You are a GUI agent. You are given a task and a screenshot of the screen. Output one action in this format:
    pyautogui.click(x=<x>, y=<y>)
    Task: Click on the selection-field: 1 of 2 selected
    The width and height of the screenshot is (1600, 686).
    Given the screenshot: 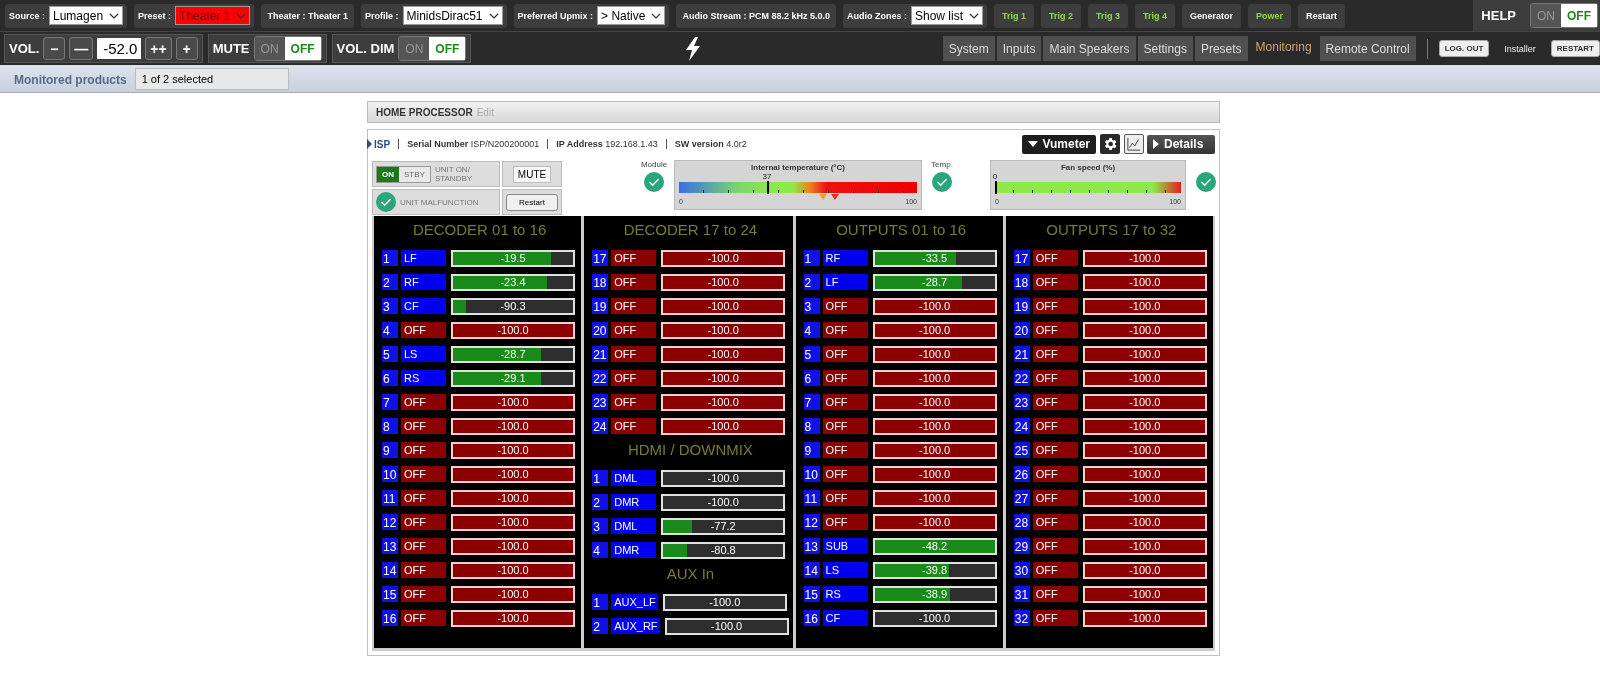 What is the action you would take?
    pyautogui.click(x=211, y=79)
    